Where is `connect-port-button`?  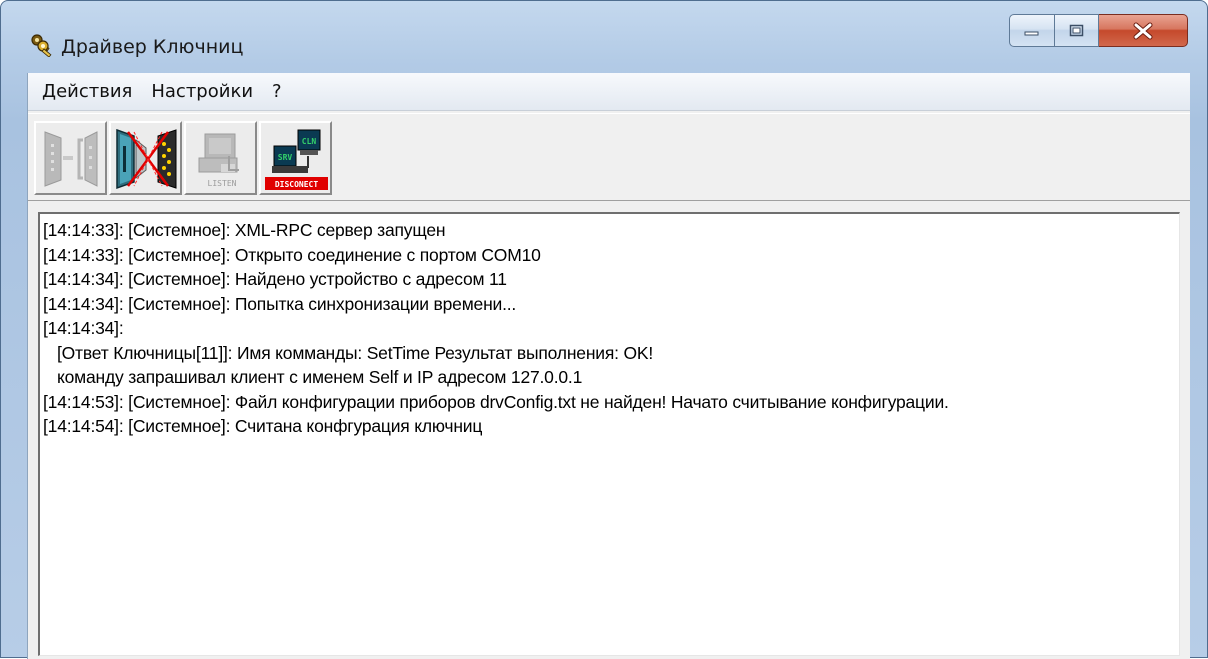 connect-port-button is located at coordinates (70, 158).